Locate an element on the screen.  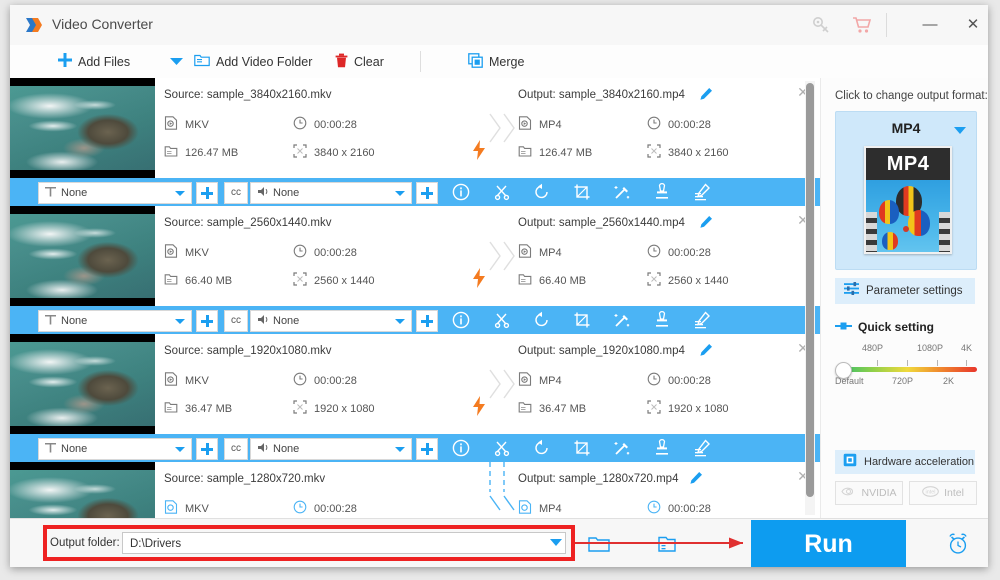
quality-slider: 480P 1080P 4K Default 720P 2K is located at coordinates (906, 373).